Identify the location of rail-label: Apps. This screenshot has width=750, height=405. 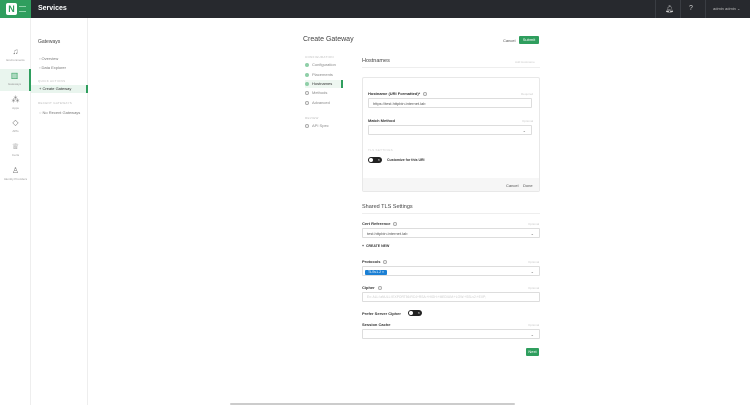
(15, 108).